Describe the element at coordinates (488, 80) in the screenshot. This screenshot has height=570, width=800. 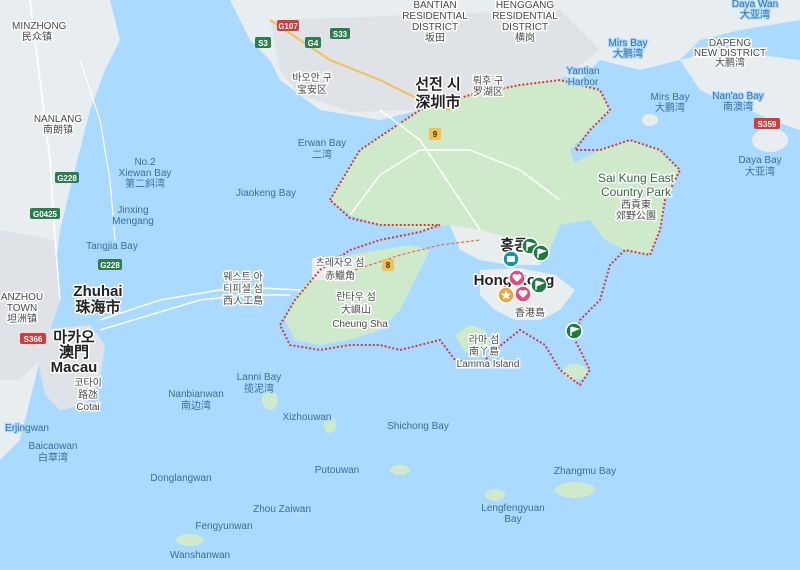
I see `label-luohu-kr: 뤄후 구` at that location.